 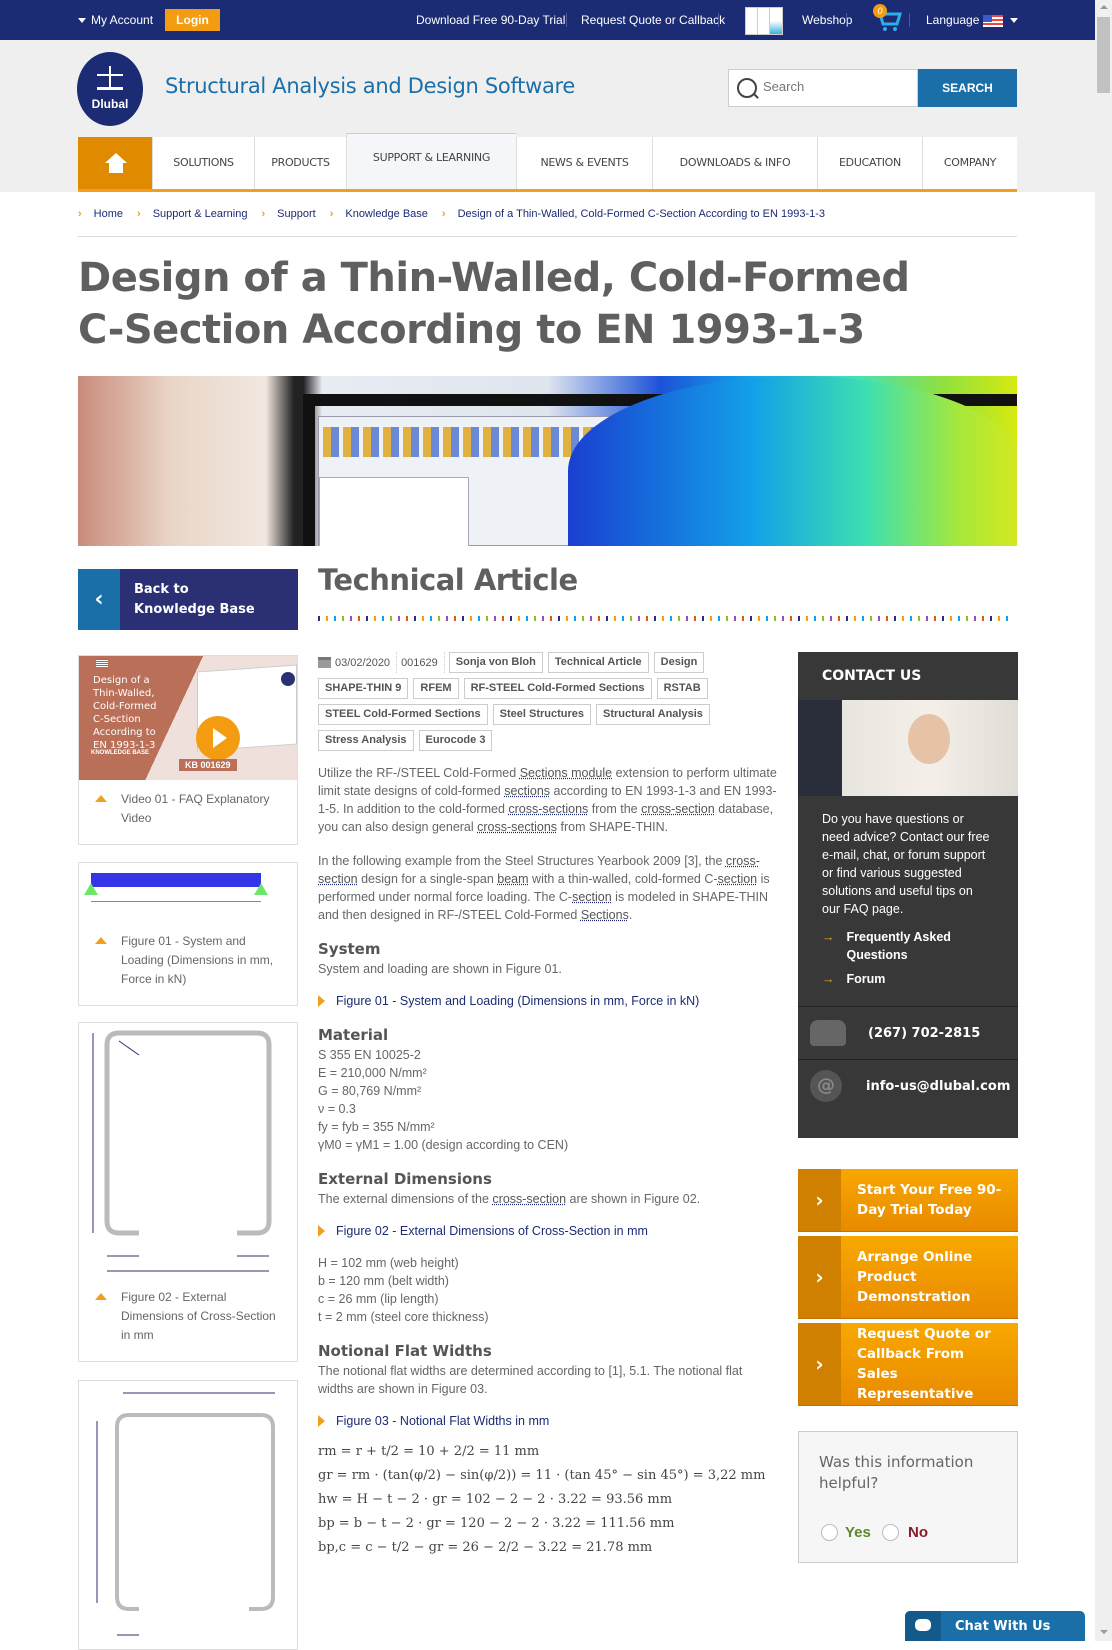 I want to click on arrow-right-icon: →, so click(x=828, y=937).